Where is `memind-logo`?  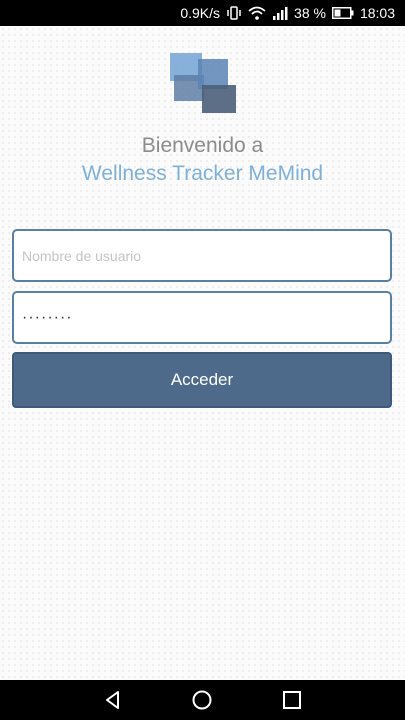
memind-logo is located at coordinates (203, 83).